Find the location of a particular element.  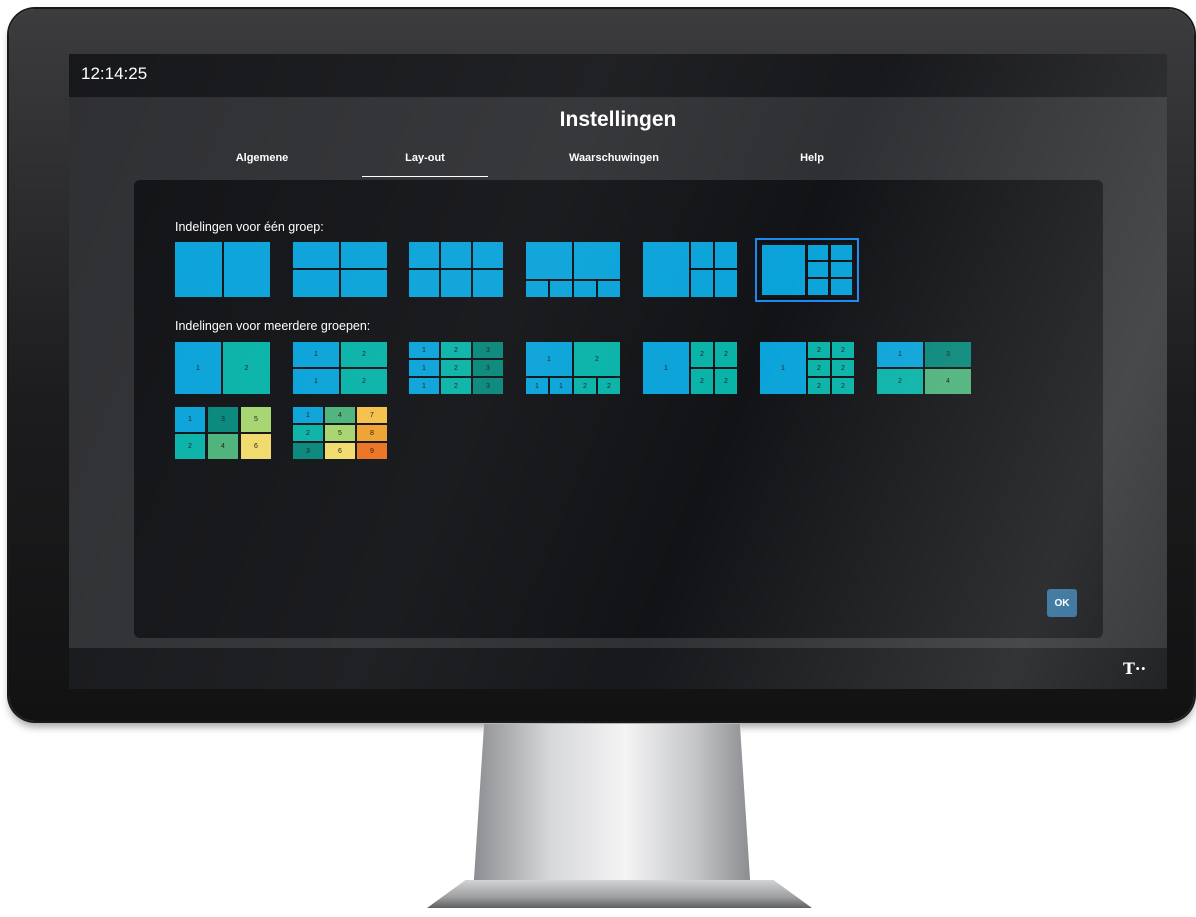

single-group-label: Indelingen voor één groep: is located at coordinates (249, 227).